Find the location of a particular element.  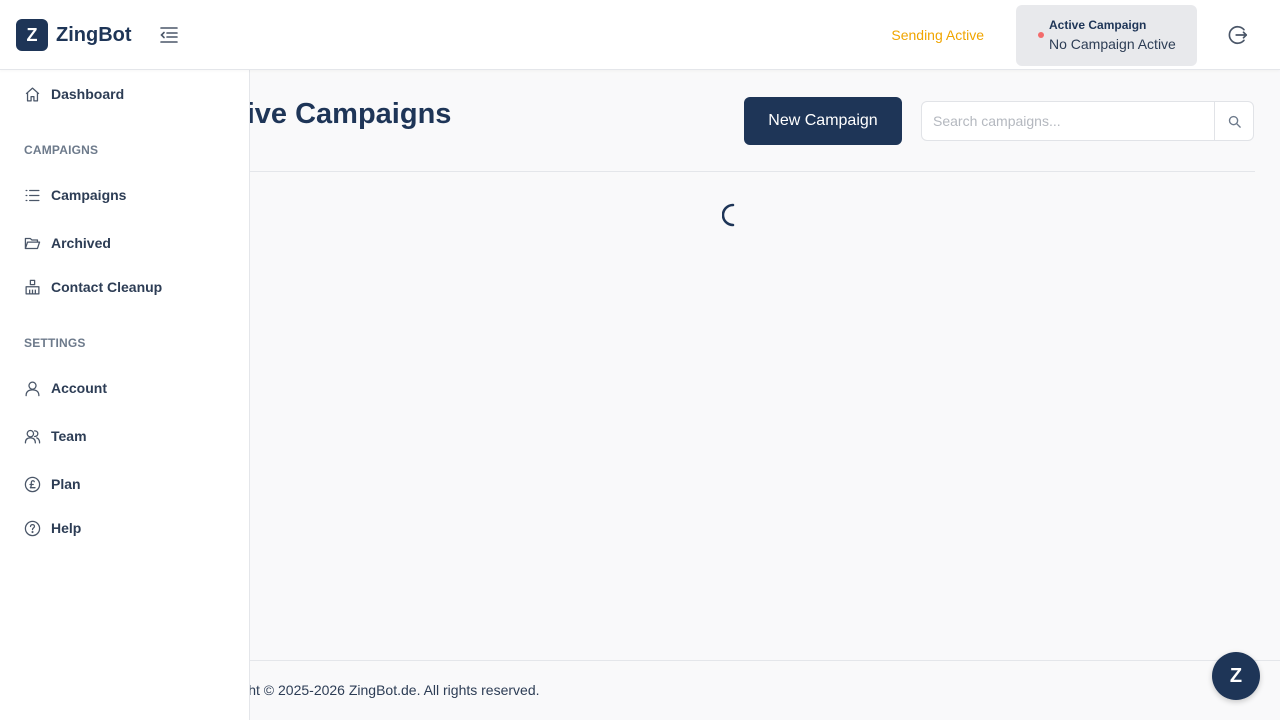

help-icon is located at coordinates (32, 528).